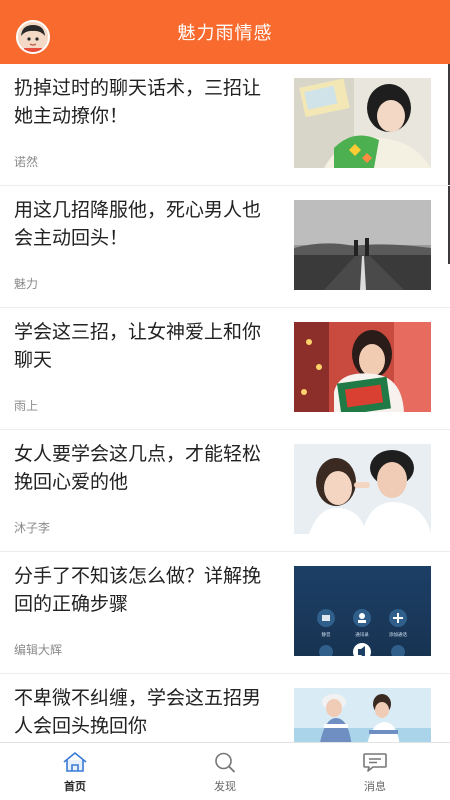 Image resolution: width=450 pixels, height=800 pixels. What do you see at coordinates (26, 162) in the screenshot?
I see `article-author: 诺然` at bounding box center [26, 162].